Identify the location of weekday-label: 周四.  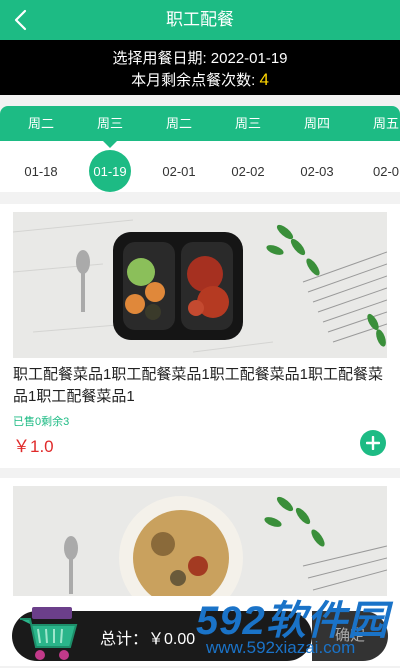
(317, 123).